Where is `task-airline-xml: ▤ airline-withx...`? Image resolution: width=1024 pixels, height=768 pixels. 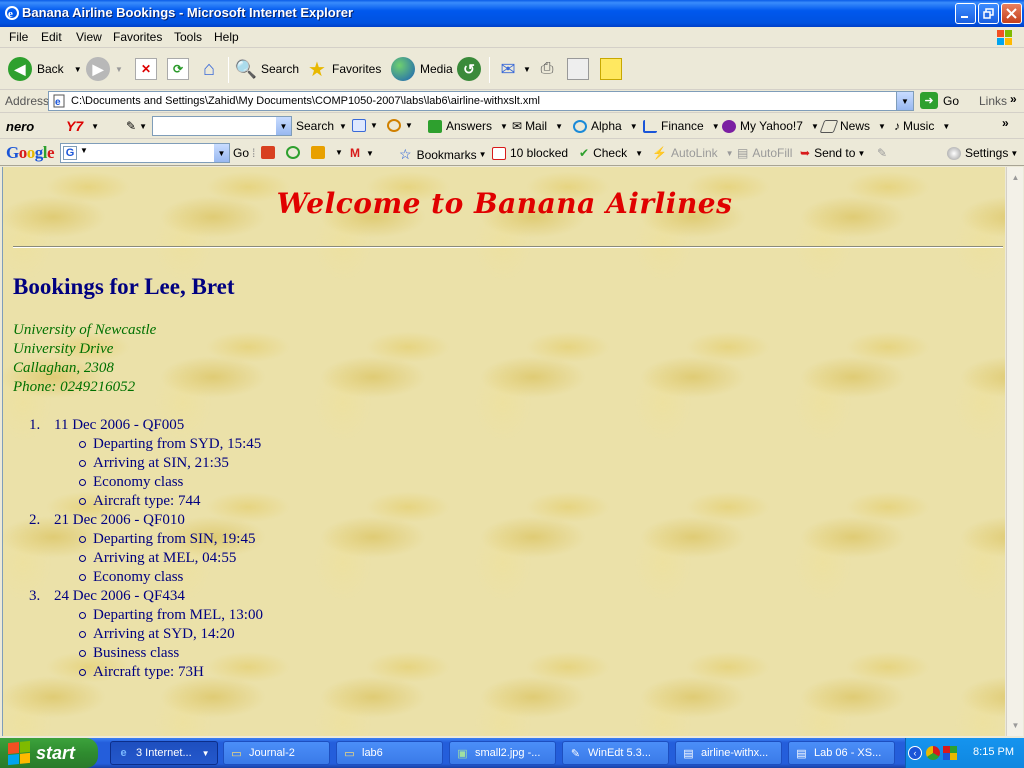
task-airline-xml: ▤ airline-withx... is located at coordinates (728, 753).